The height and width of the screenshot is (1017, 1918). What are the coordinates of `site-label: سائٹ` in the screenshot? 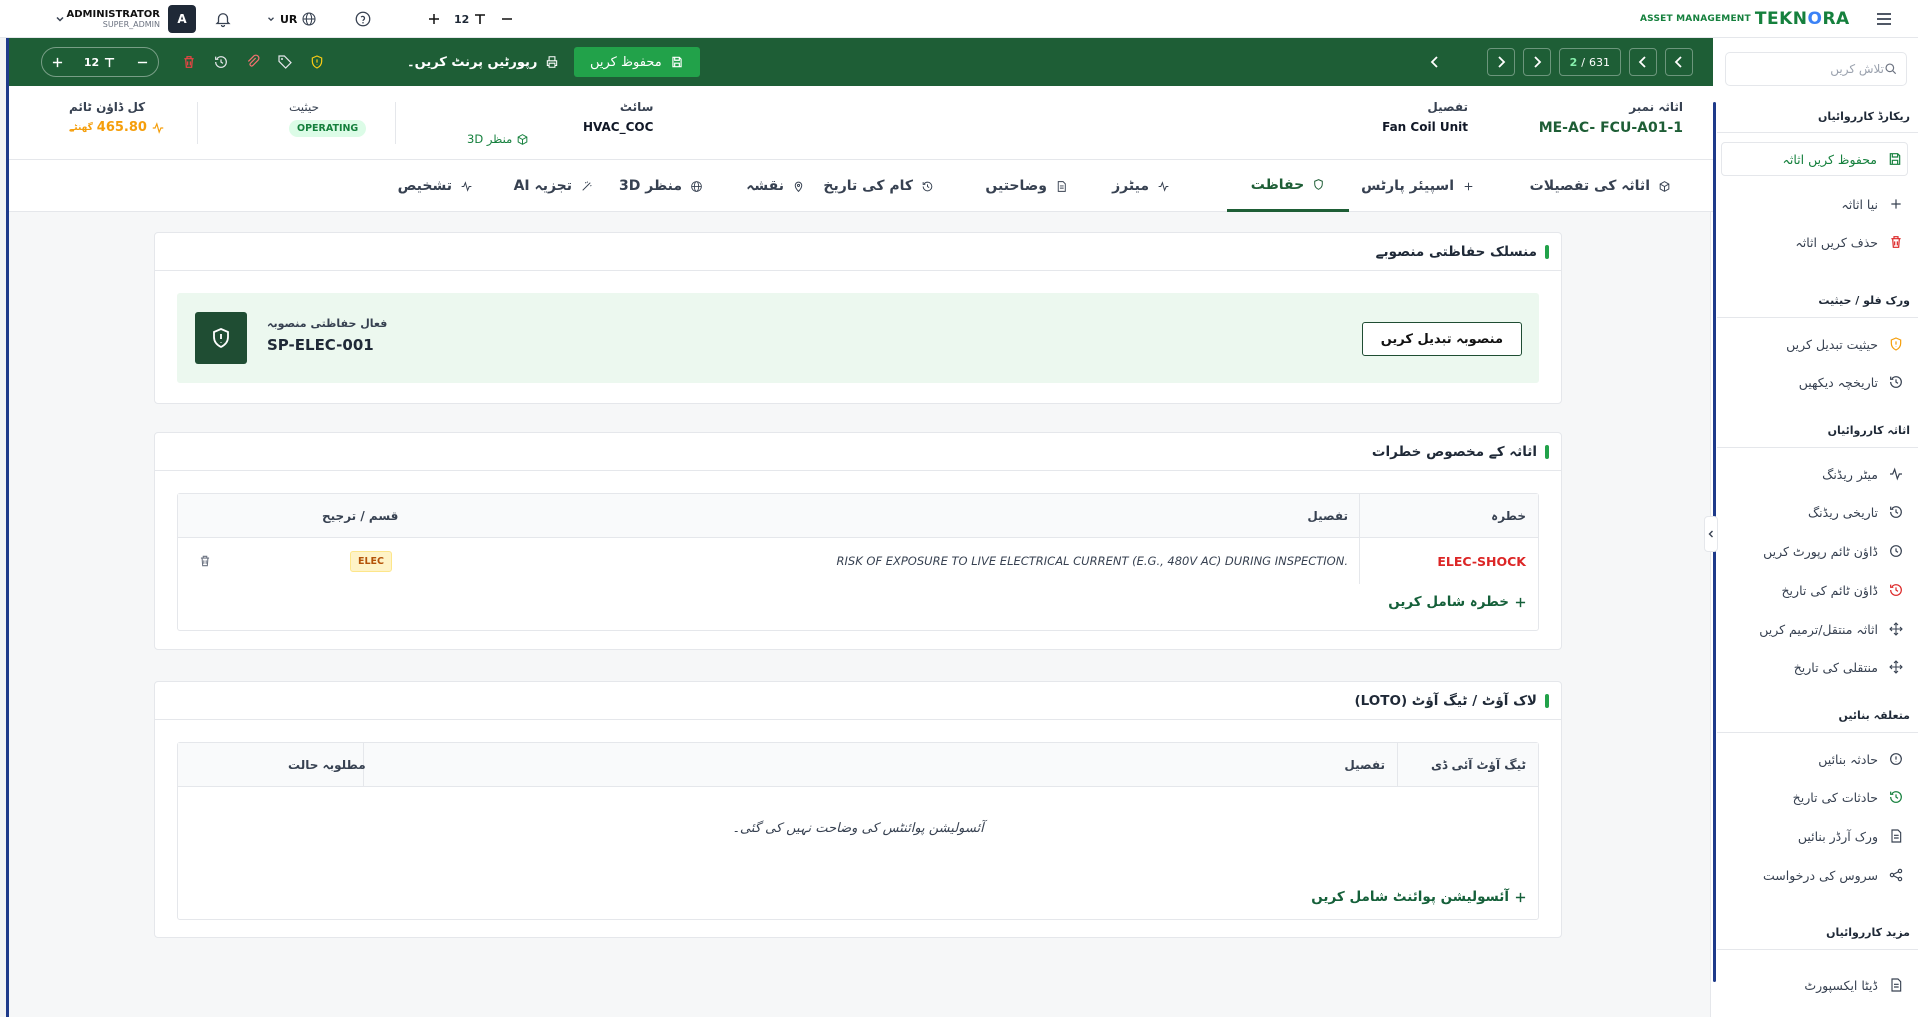 It's located at (636, 107).